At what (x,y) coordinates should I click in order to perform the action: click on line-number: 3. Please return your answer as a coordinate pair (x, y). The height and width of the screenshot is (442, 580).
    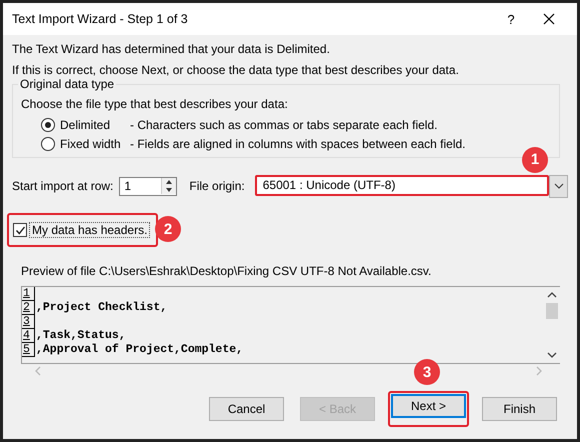
    Looking at the image, I should click on (28, 322).